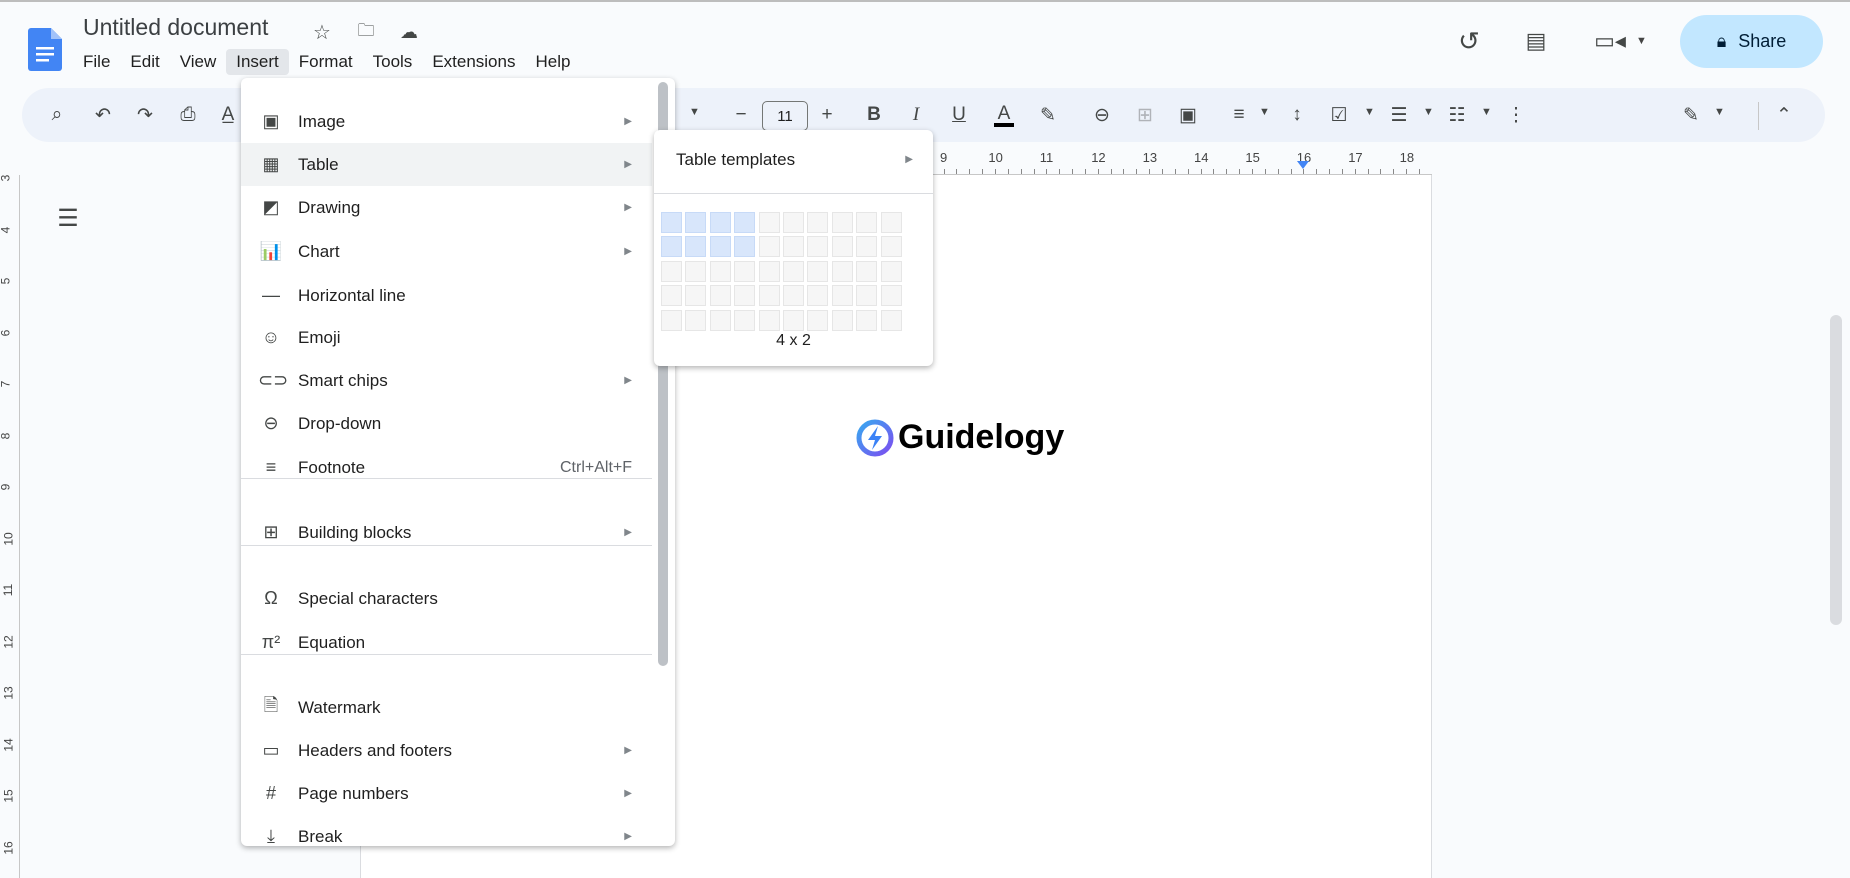 This screenshot has width=1850, height=878. Describe the element at coordinates (188, 115) in the screenshot. I see `print-icon: ⎙` at that location.